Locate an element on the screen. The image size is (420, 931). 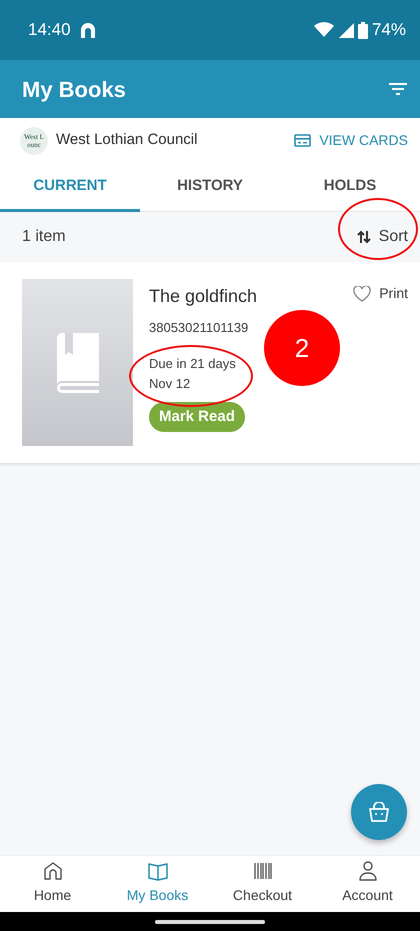
battery-icon is located at coordinates (363, 30).